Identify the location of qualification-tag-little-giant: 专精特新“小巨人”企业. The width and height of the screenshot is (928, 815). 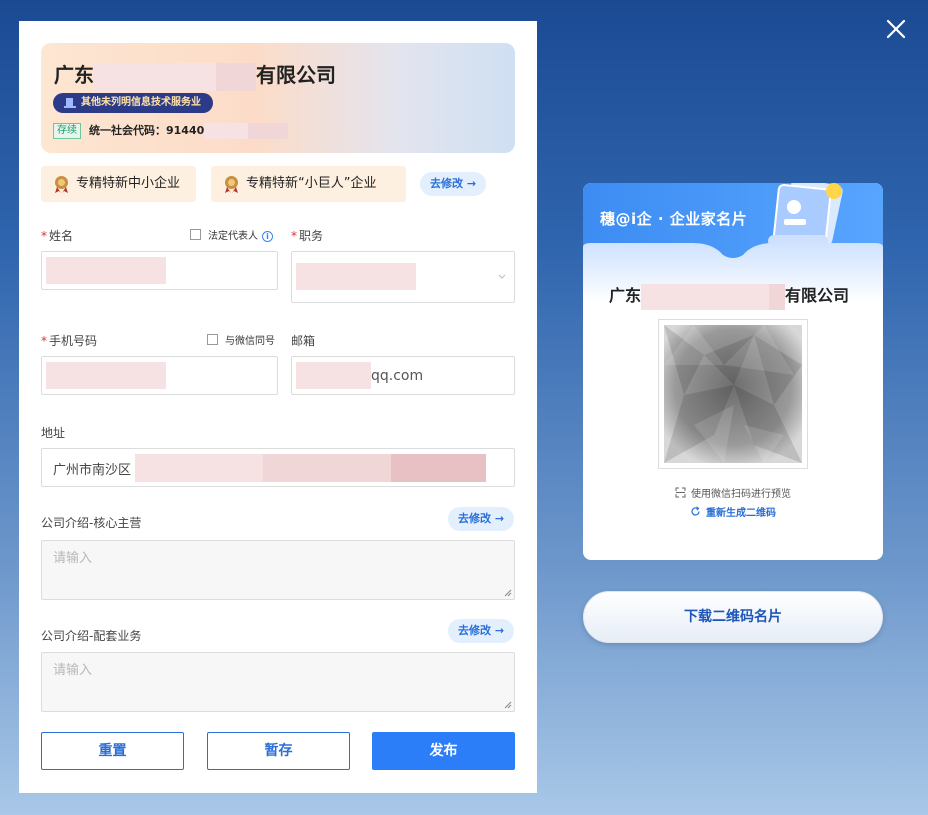
(308, 184).